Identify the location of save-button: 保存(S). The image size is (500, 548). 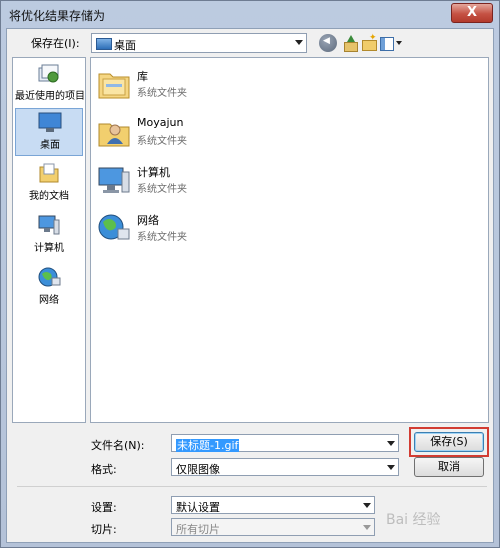
(449, 442).